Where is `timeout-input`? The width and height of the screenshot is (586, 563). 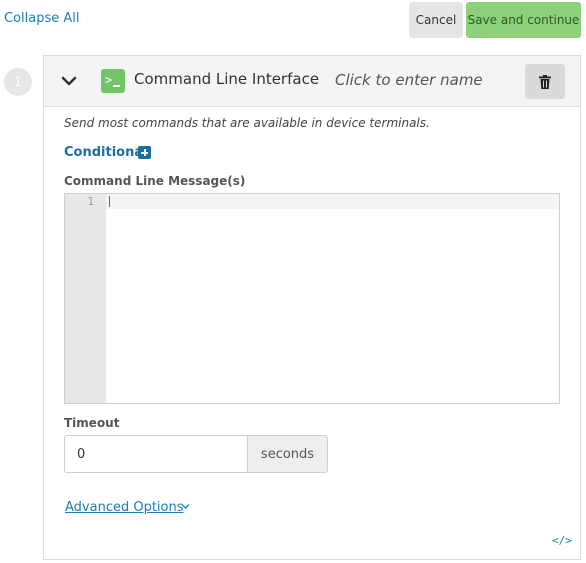
timeout-input is located at coordinates (156, 454).